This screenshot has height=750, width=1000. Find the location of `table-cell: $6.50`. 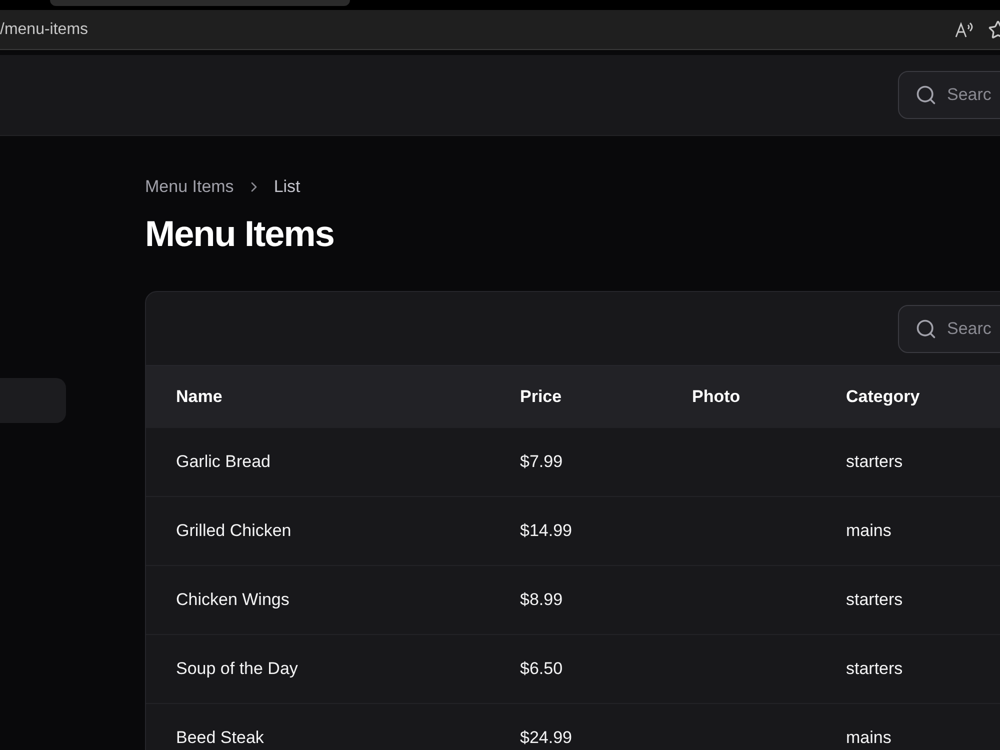

table-cell: $6.50 is located at coordinates (541, 668).